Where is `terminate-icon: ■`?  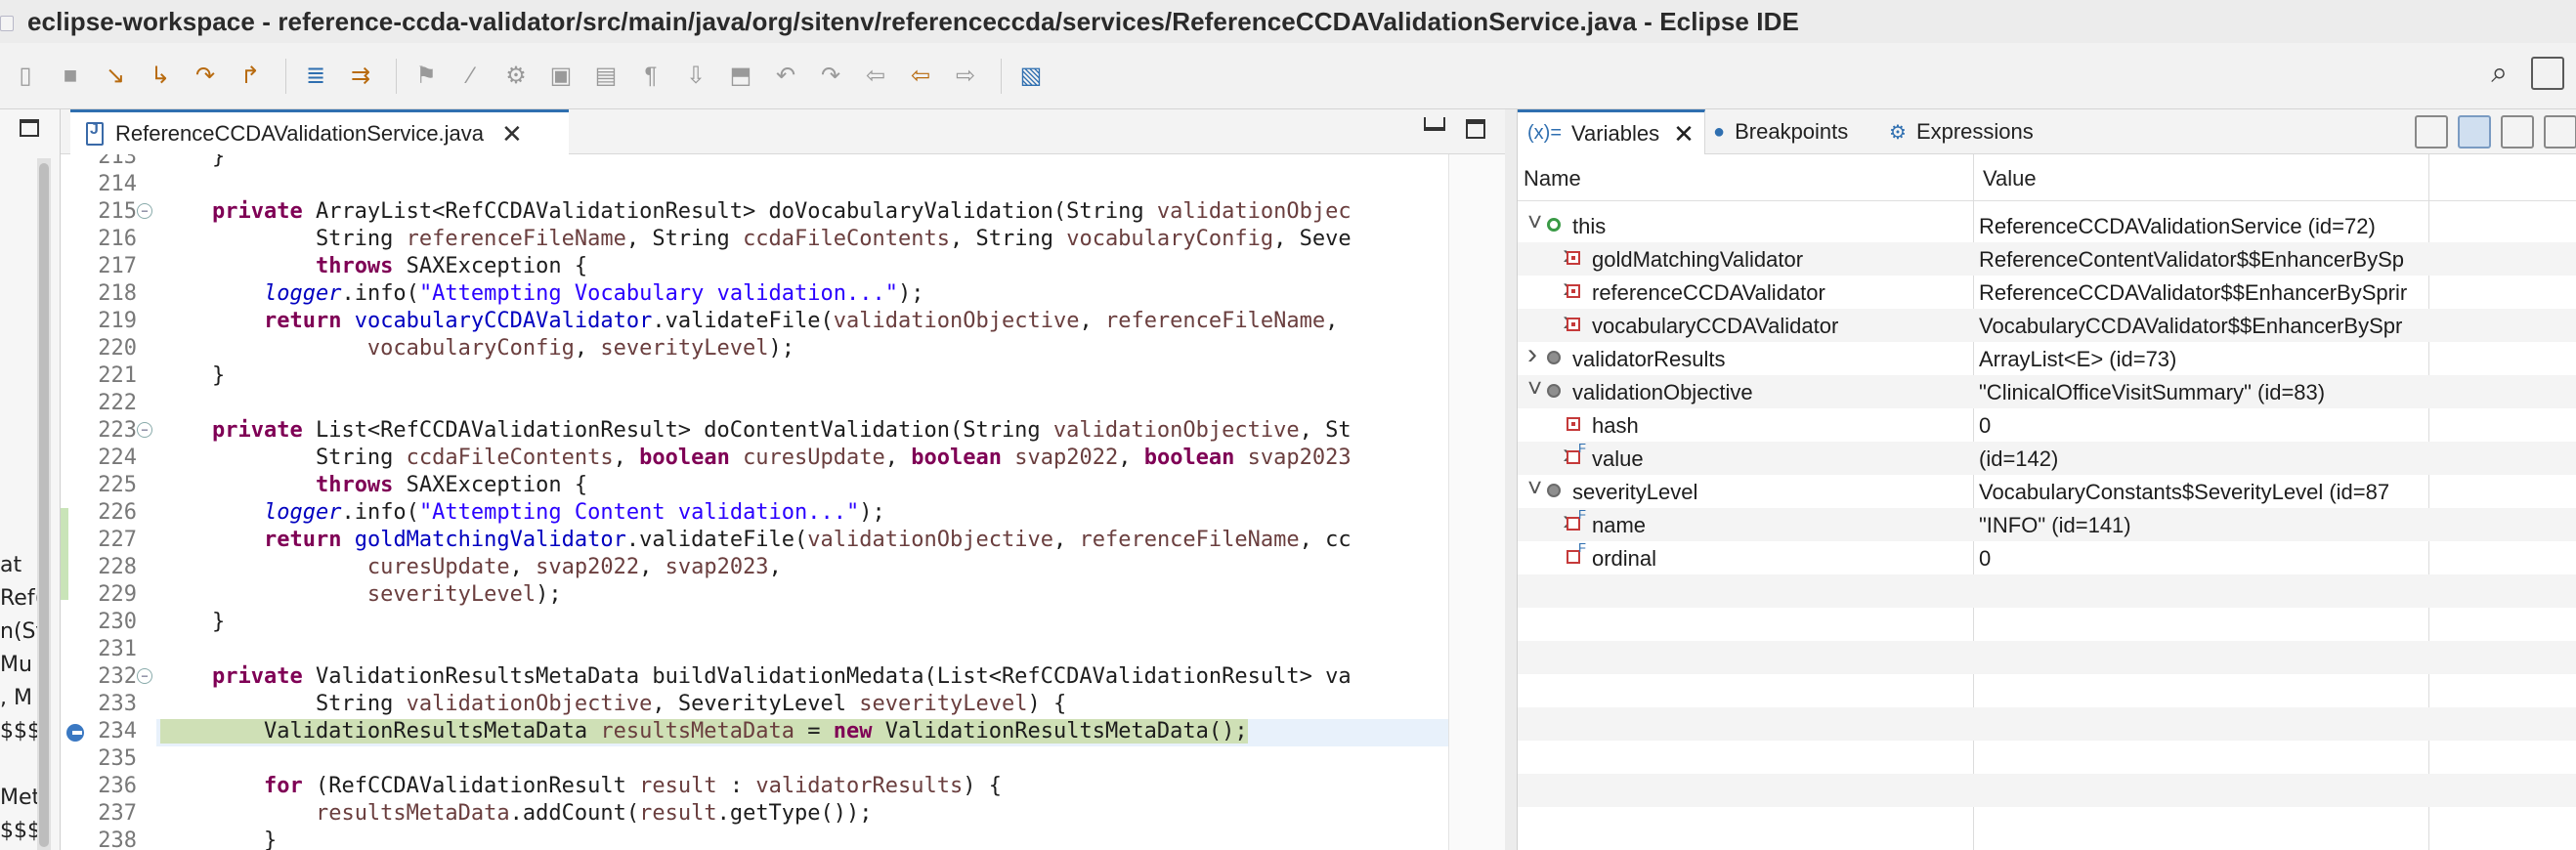 terminate-icon: ■ is located at coordinates (70, 76).